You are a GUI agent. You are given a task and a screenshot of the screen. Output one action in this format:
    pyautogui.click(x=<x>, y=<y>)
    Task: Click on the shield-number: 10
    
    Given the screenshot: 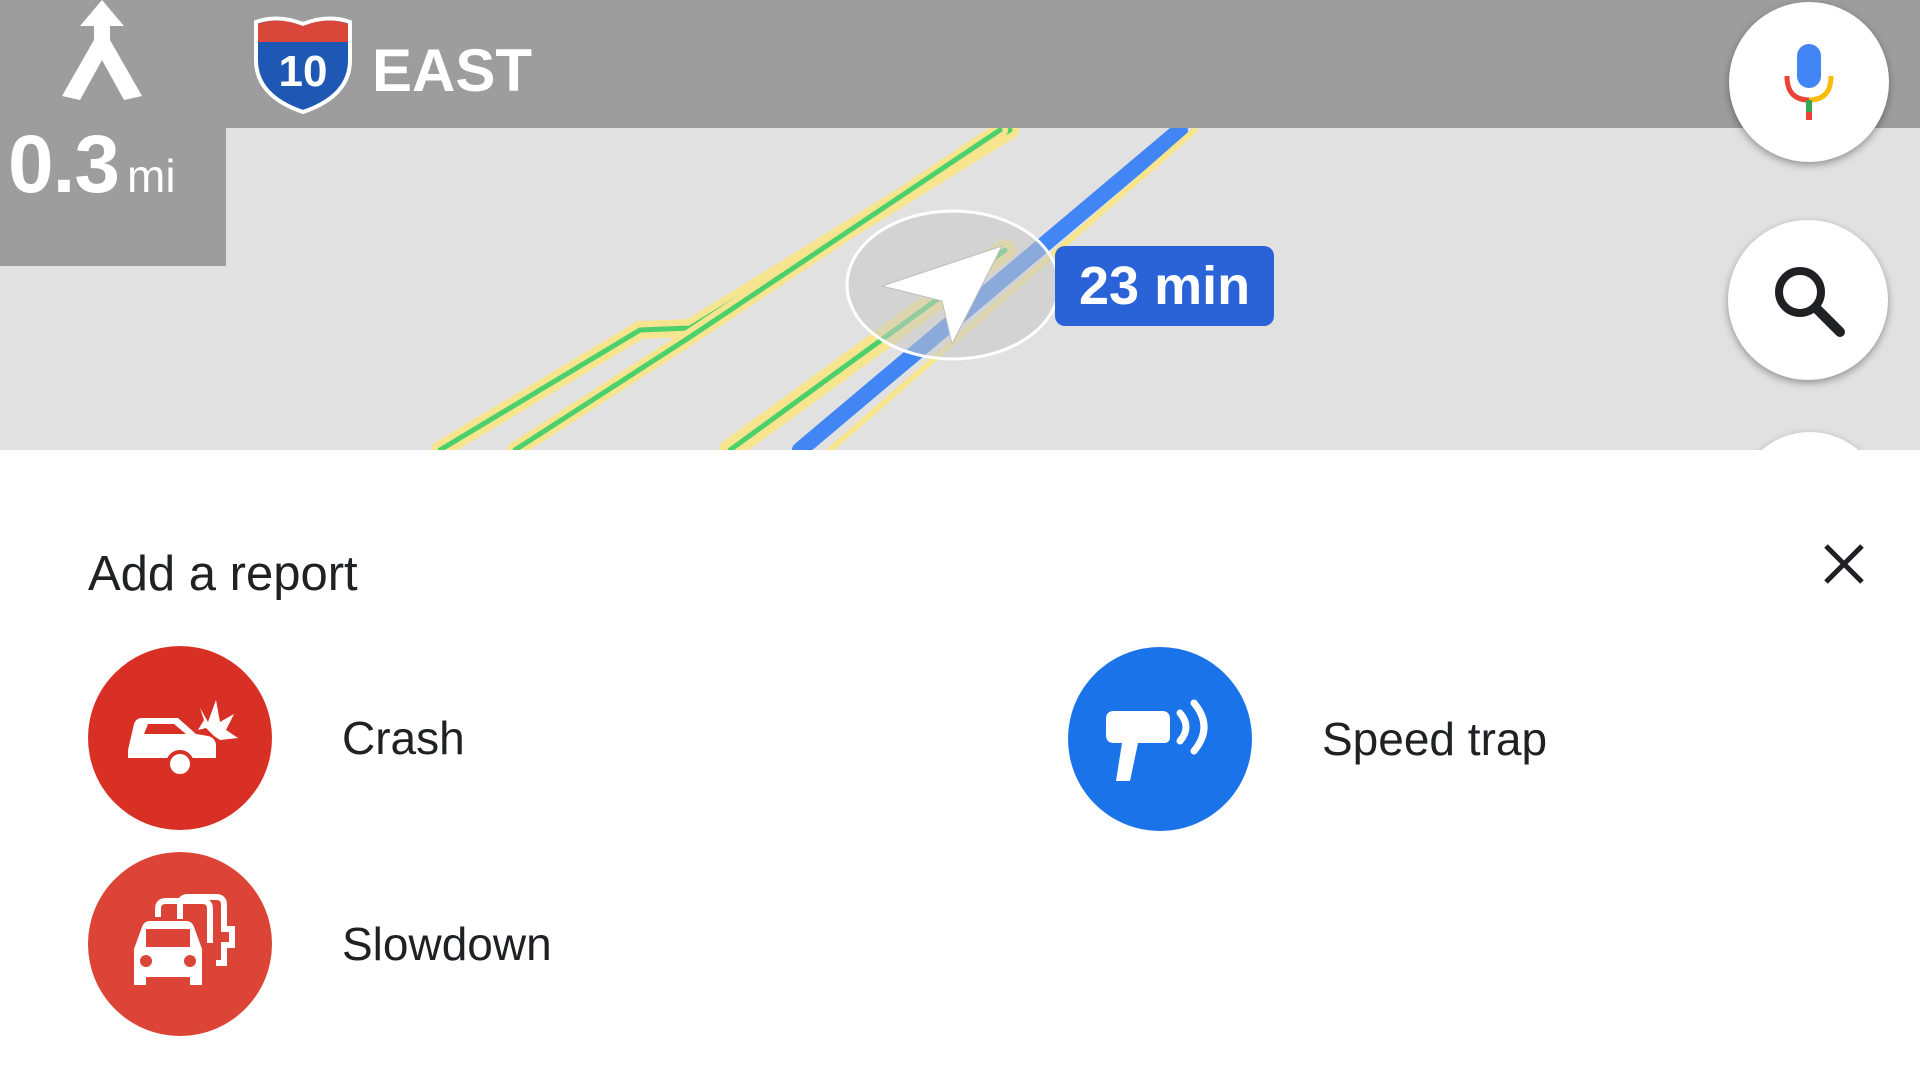 What is the action you would take?
    pyautogui.click(x=303, y=71)
    